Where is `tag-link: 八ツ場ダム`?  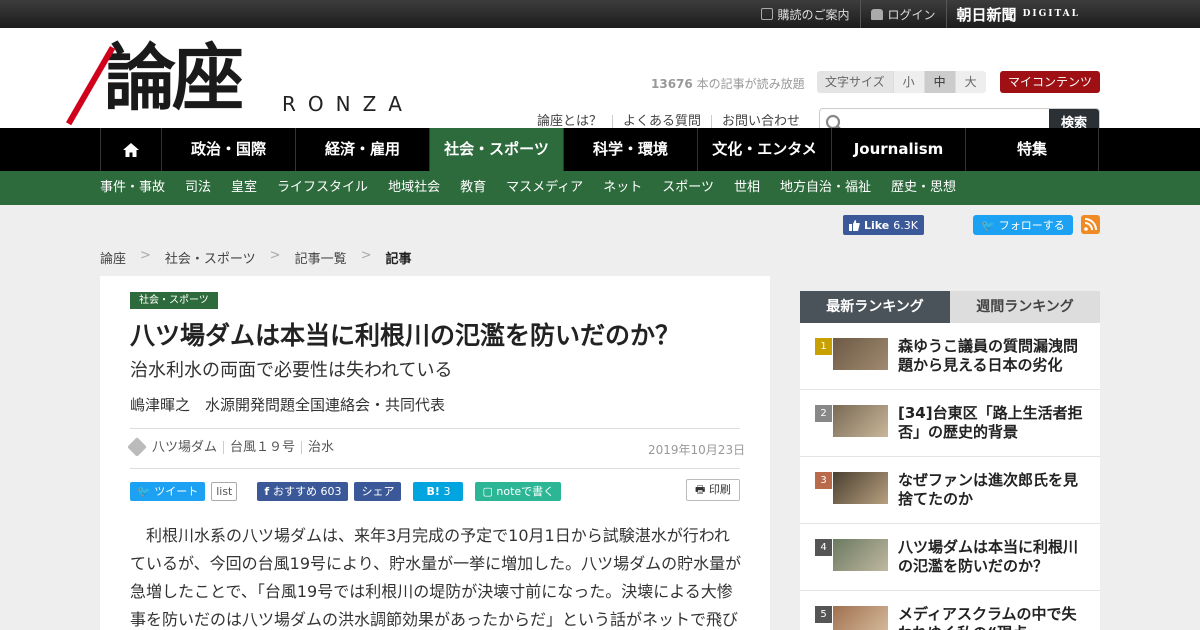
tag-link: 八ツ場ダム is located at coordinates (187, 447).